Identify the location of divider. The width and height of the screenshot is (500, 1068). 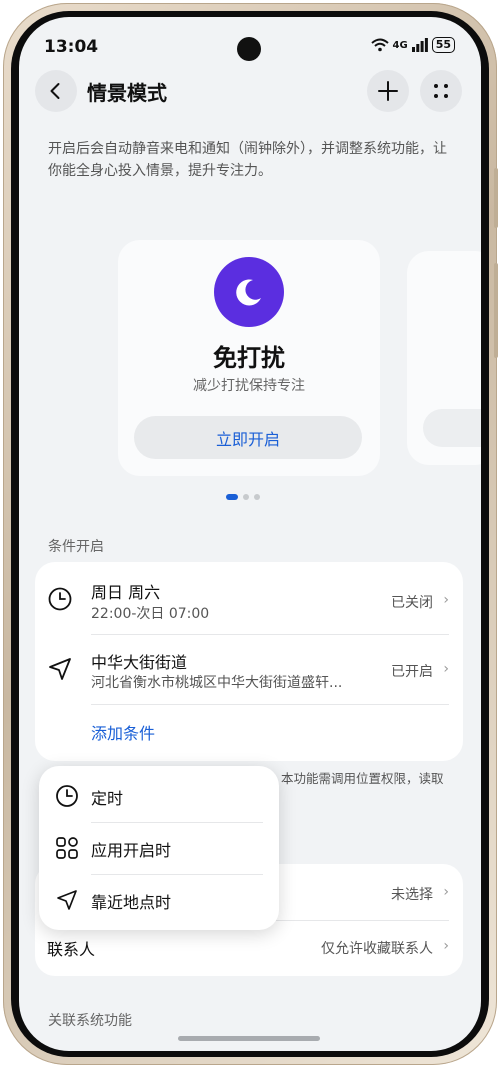
(270, 704).